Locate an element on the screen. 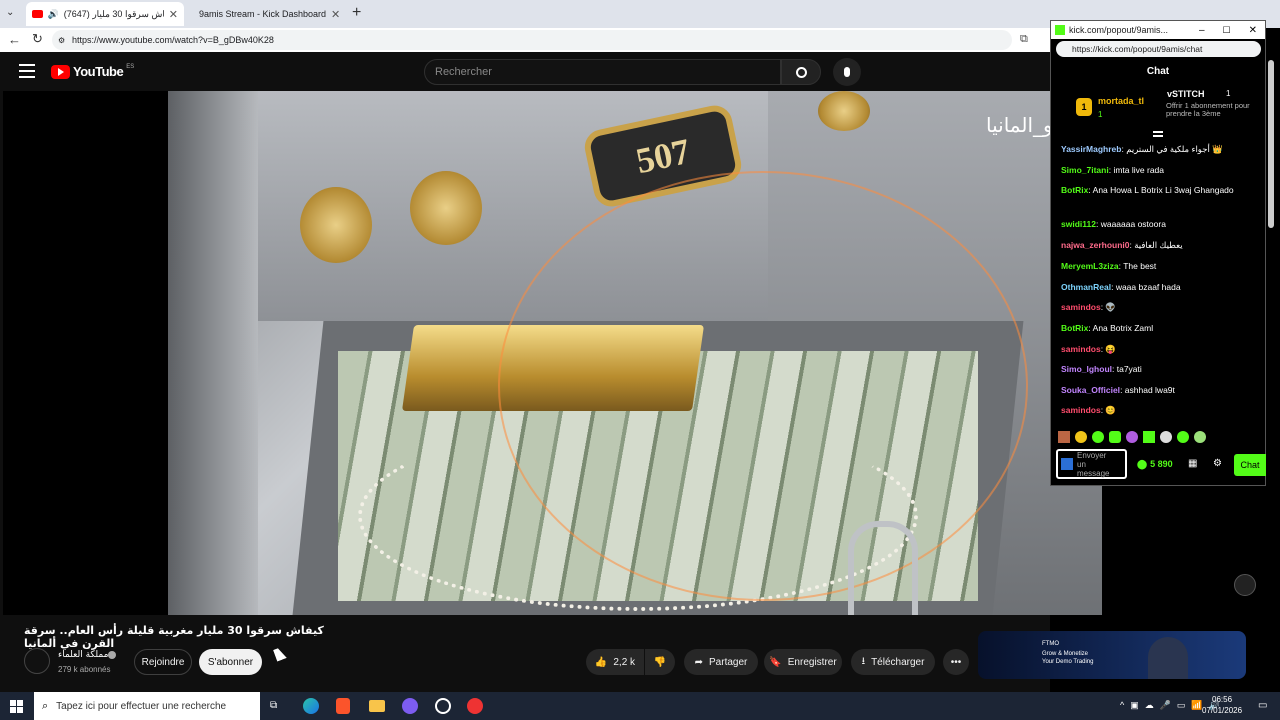  start-button is located at coordinates (16, 706).